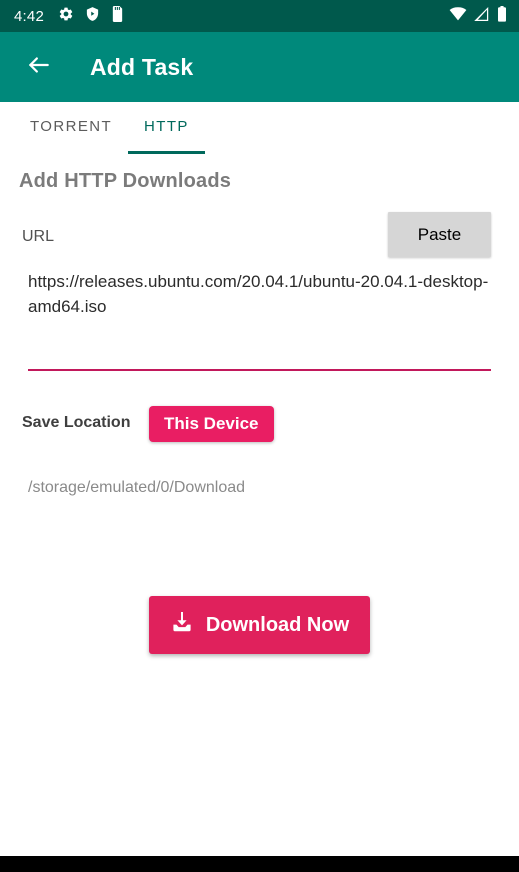  What do you see at coordinates (29, 16) in the screenshot?
I see `status-clock: 4:42` at bounding box center [29, 16].